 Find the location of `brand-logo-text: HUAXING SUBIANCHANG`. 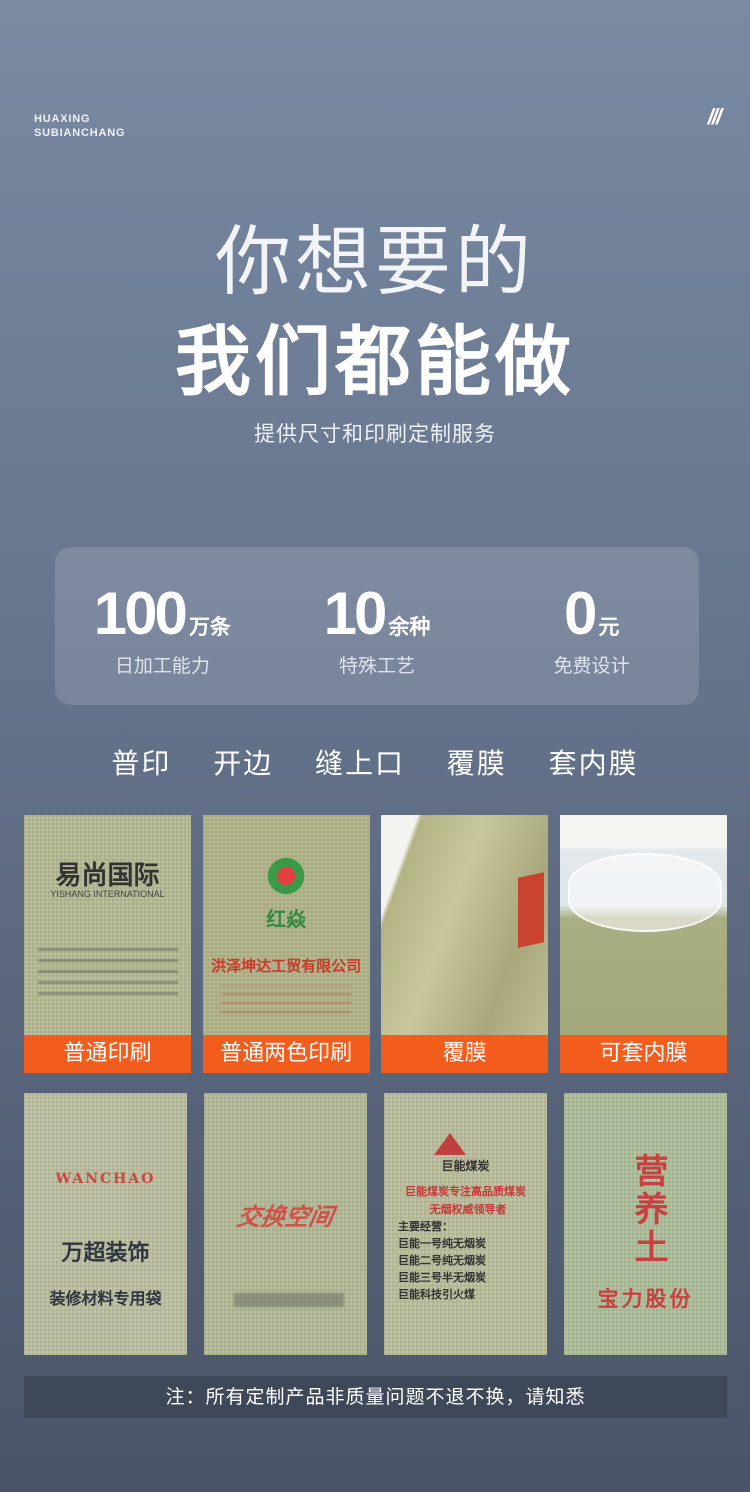

brand-logo-text: HUAXING SUBIANCHANG is located at coordinates (79, 126).